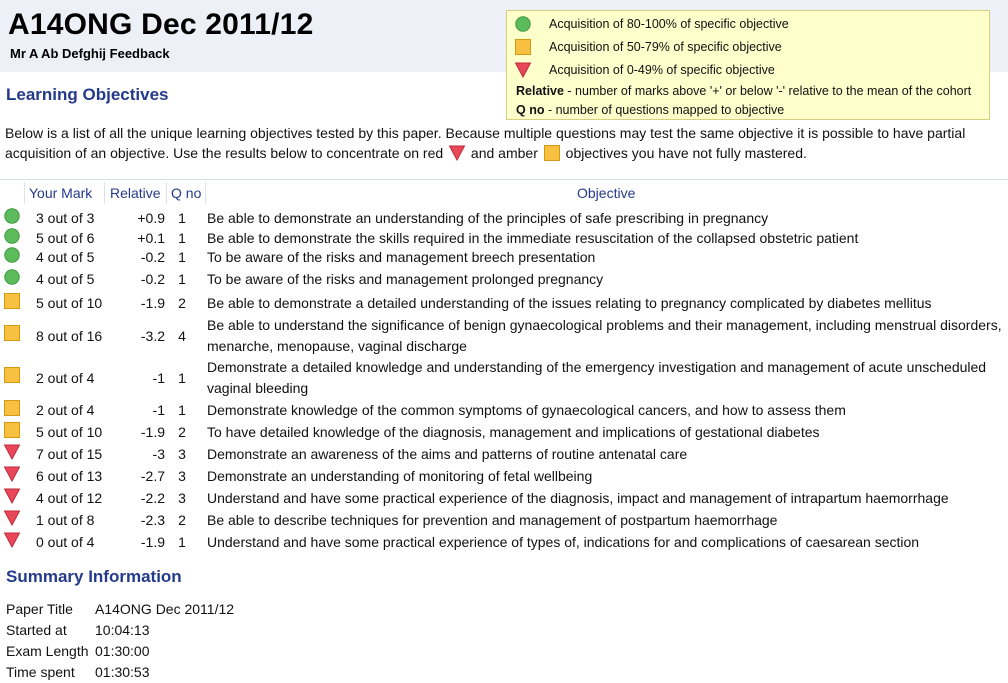  What do you see at coordinates (151, 238) in the screenshot?
I see `cell-relative: +0.1` at bounding box center [151, 238].